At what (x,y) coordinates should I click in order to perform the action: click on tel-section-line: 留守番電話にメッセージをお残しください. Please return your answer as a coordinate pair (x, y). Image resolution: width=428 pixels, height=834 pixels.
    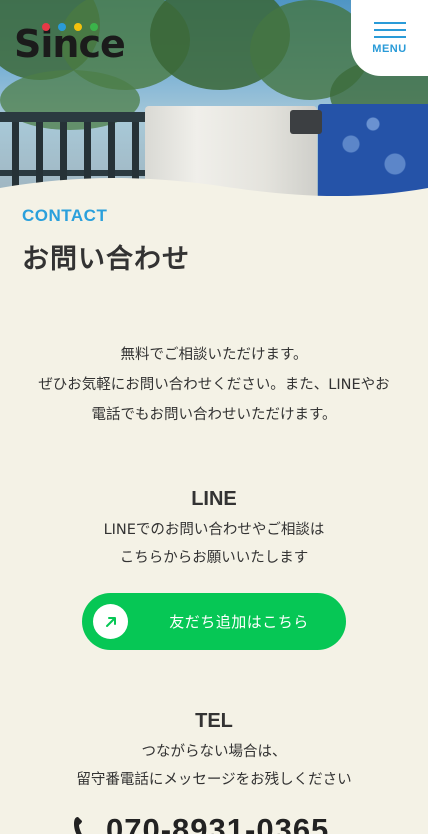
    Looking at the image, I should click on (214, 780).